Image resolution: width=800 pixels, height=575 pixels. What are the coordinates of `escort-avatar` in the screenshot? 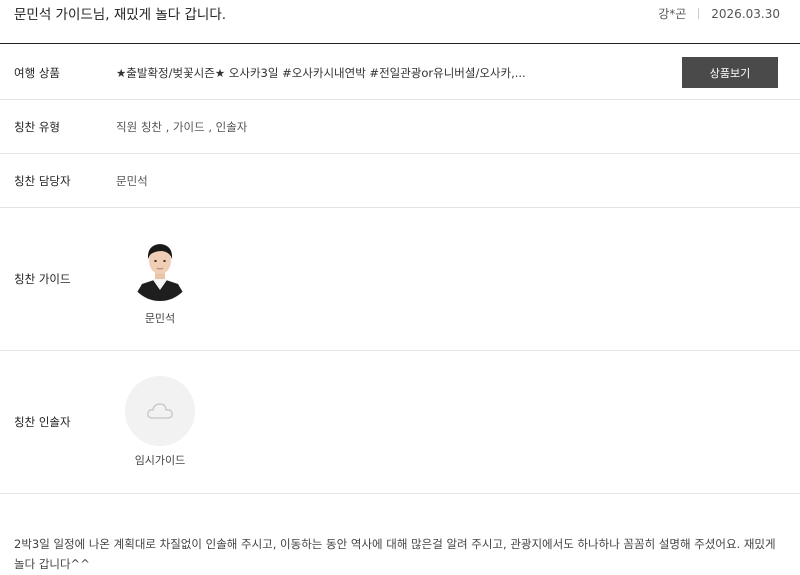 It's located at (160, 411).